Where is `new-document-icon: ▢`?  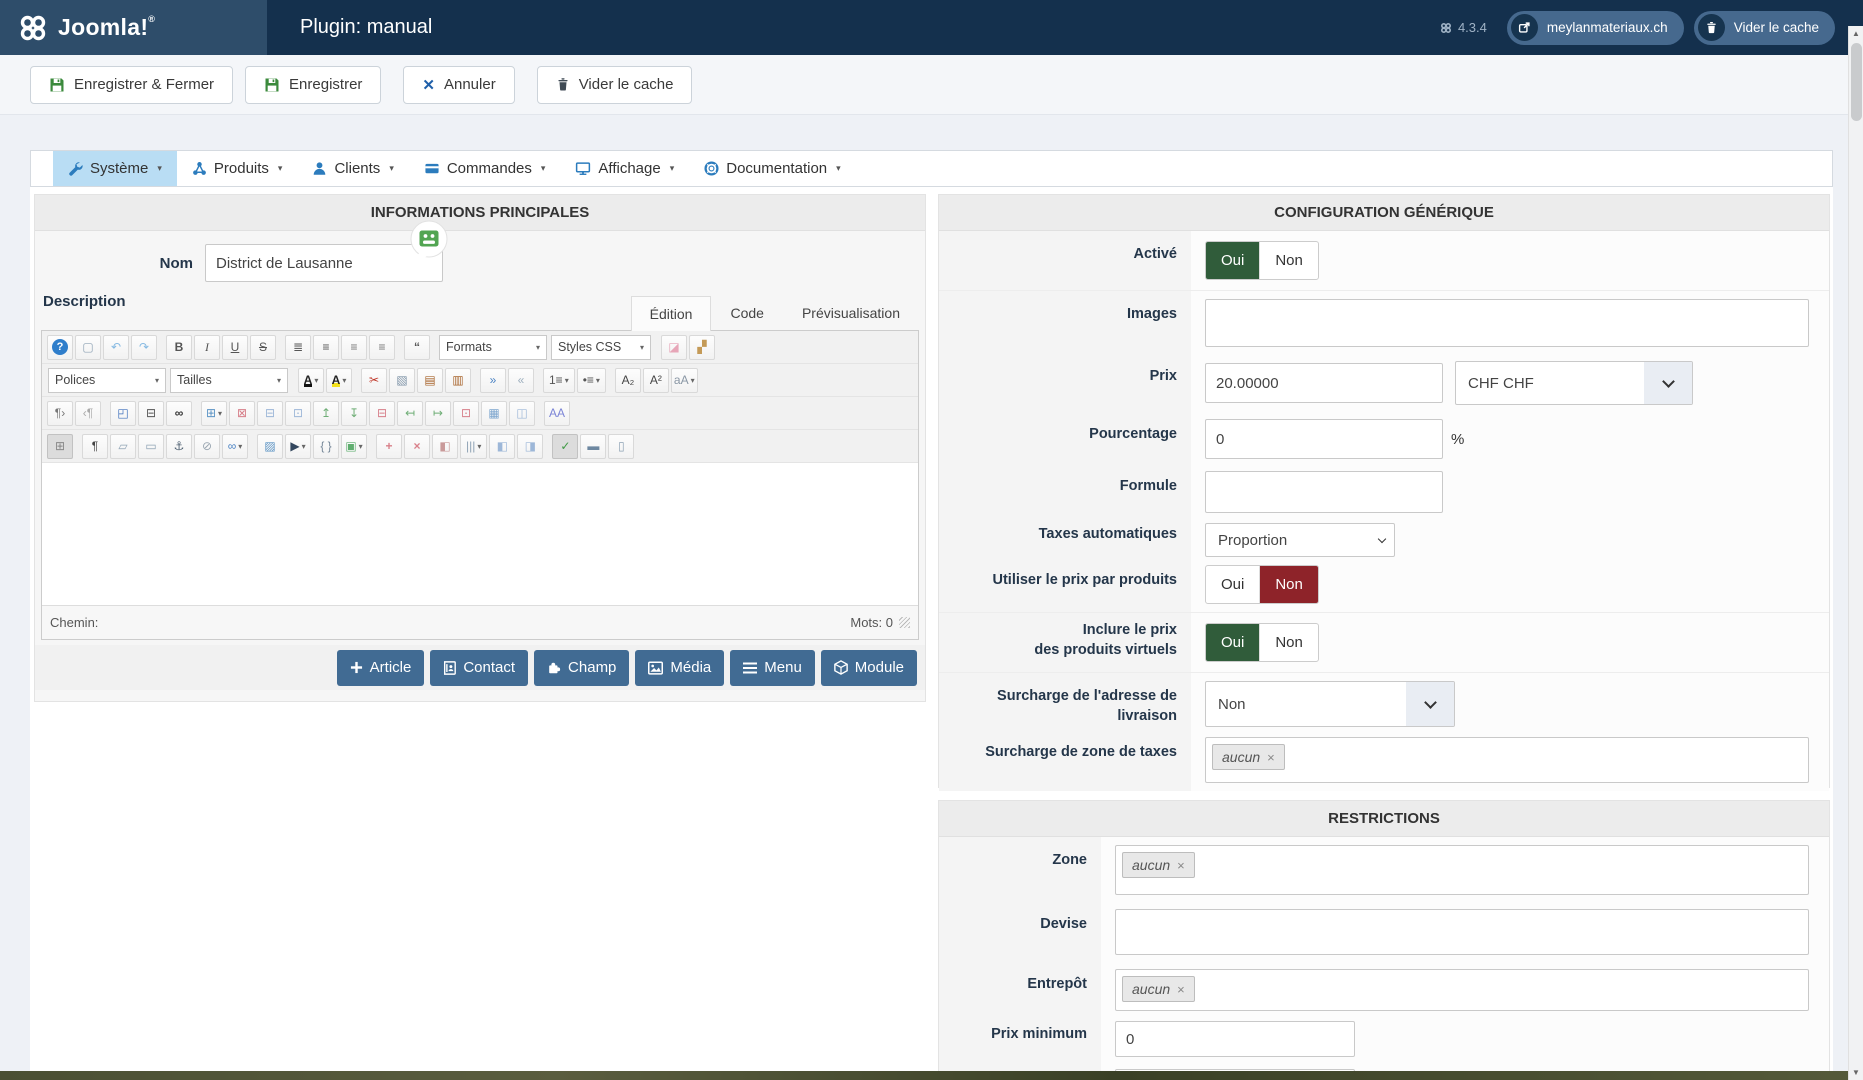 new-document-icon: ▢ is located at coordinates (88, 347).